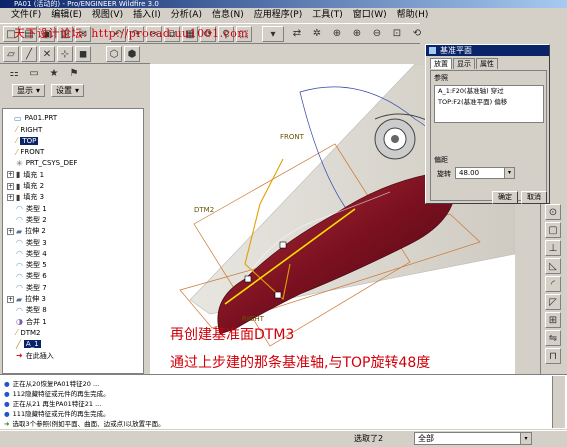 The image size is (567, 447). I want to click on datum-plane-display-icon: ▱, so click(11, 54).